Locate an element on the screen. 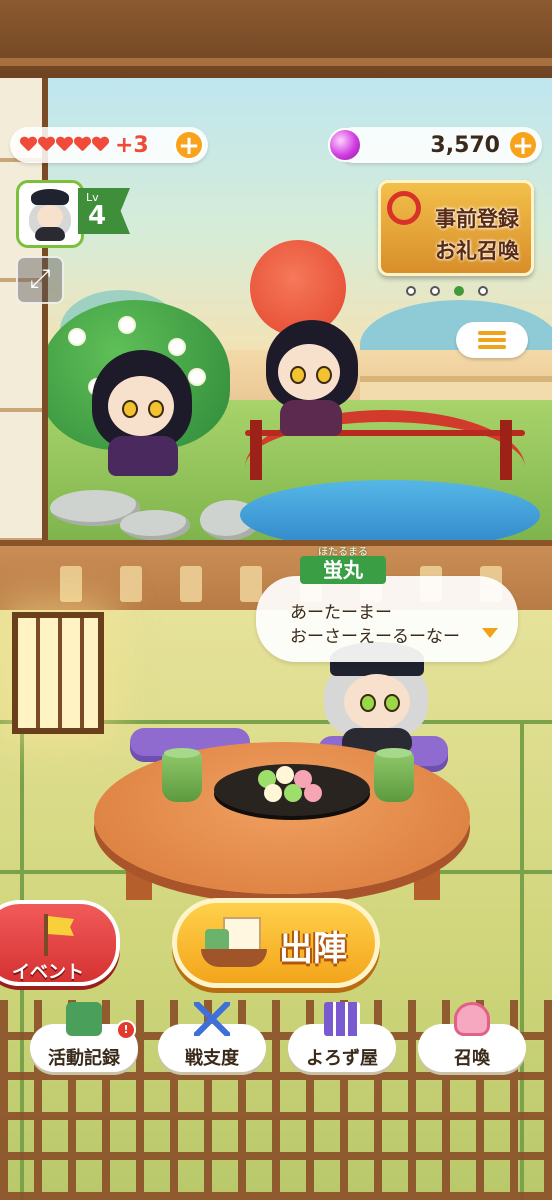  speech-bubble: あーたーまー おーさーえーるーなー is located at coordinates (387, 619).